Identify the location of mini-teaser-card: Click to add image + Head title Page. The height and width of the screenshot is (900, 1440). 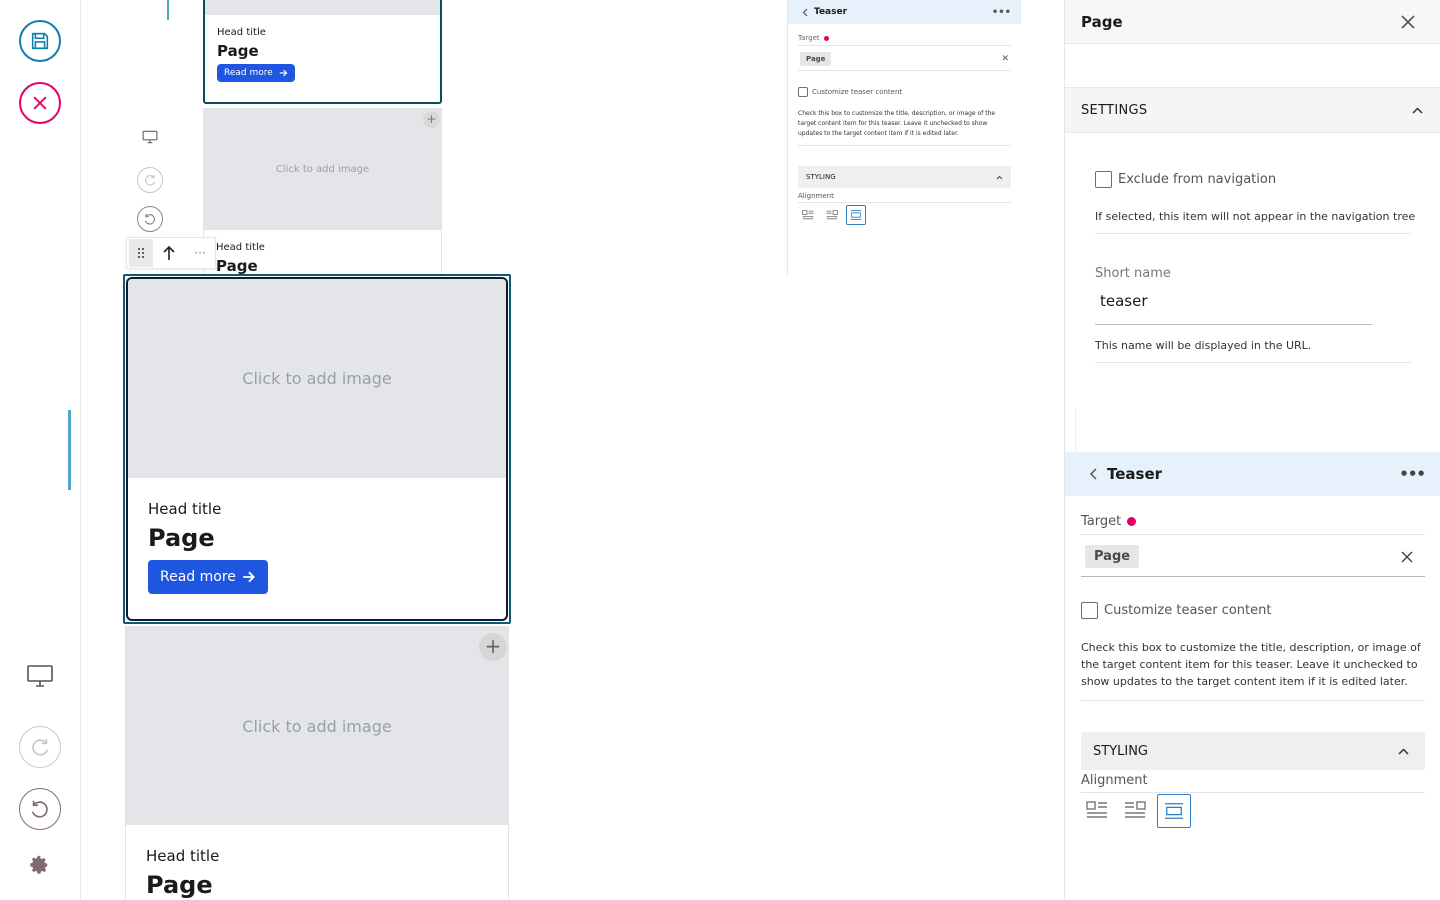
(322, 191).